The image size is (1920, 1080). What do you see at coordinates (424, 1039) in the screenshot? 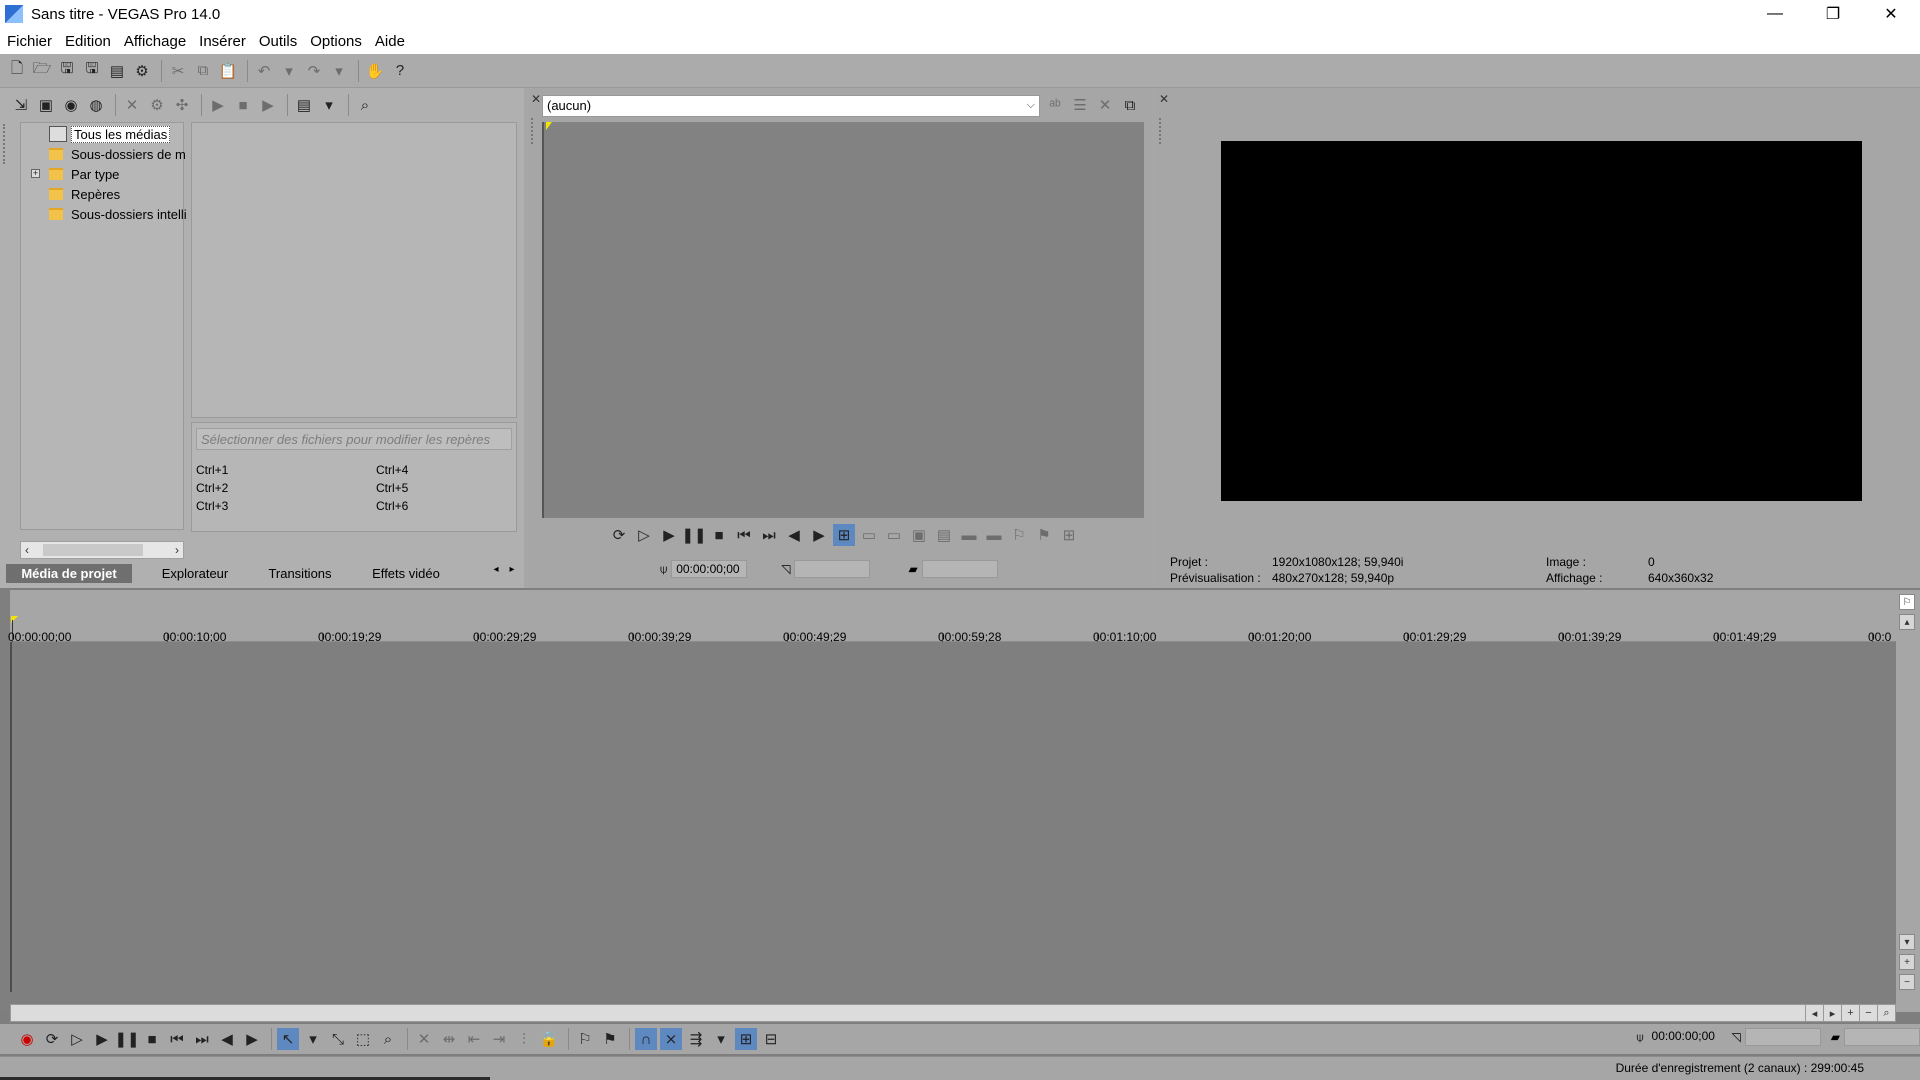
I see `delete-icon: ✕` at bounding box center [424, 1039].